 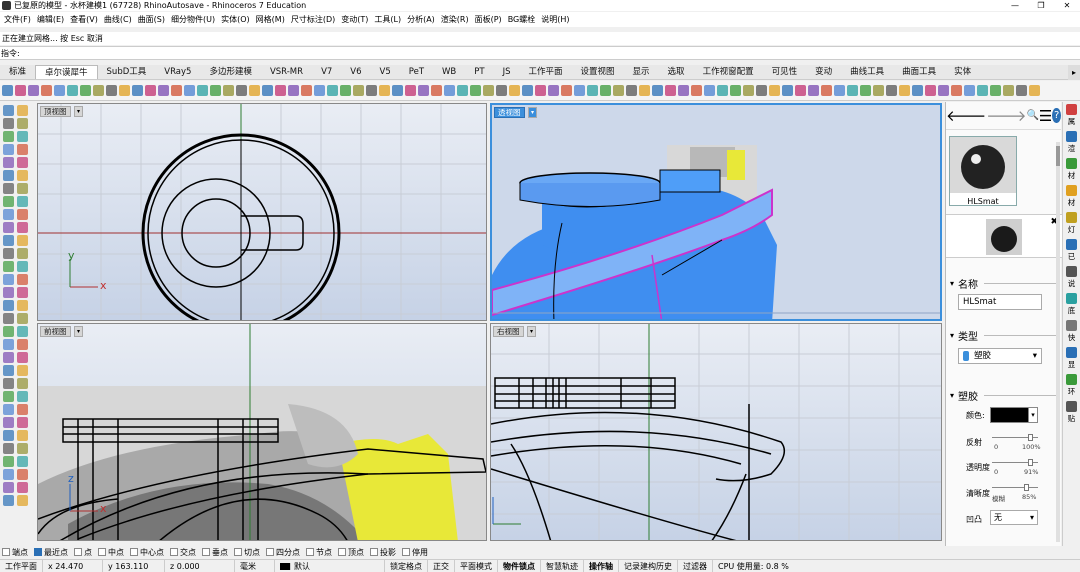 I want to click on viewport-title-right: 右视图, so click(x=508, y=331).